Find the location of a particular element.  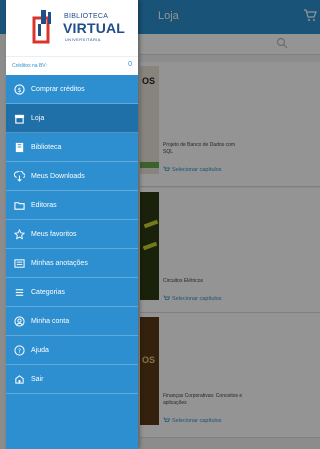

credits-label: Créditos na BV: is located at coordinates (29, 66).